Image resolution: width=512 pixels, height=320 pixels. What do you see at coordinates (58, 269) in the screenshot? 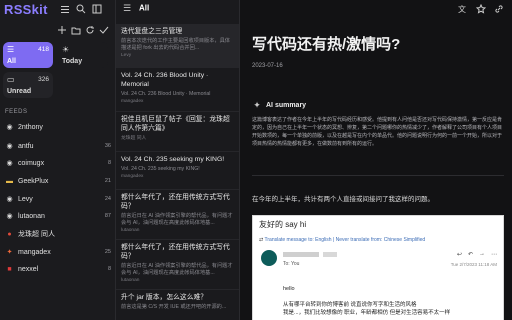
I see `feed-item: ■ nexxel 8` at bounding box center [58, 269].